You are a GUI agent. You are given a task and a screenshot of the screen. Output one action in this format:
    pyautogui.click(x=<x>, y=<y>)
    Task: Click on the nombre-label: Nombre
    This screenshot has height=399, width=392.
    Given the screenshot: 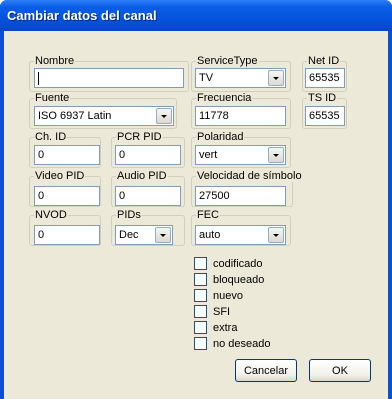 What is the action you would take?
    pyautogui.click(x=55, y=61)
    